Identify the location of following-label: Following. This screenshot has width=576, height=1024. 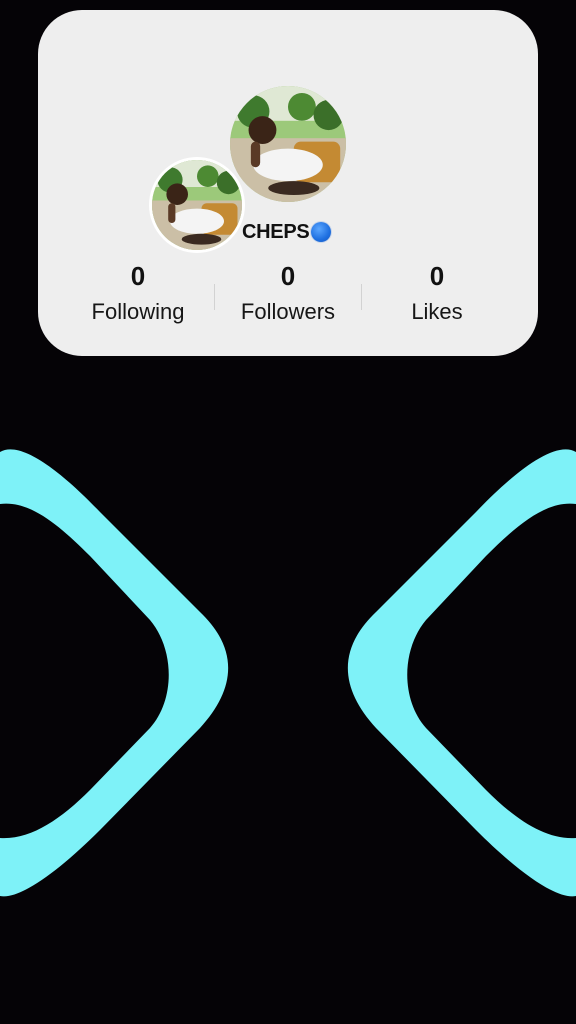
(138, 311).